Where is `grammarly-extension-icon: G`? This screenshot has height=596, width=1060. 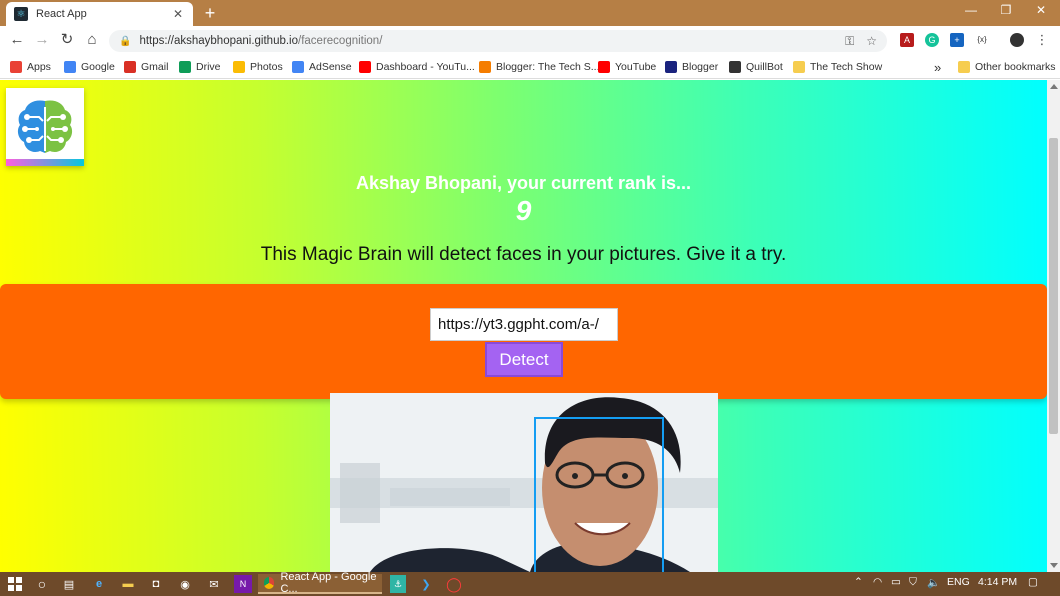 grammarly-extension-icon: G is located at coordinates (932, 40).